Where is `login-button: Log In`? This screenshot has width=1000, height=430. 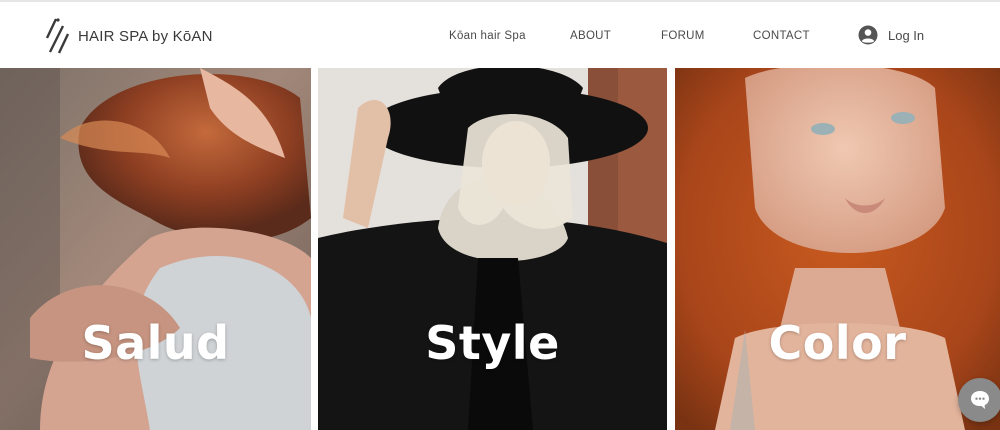
login-button: Log In is located at coordinates (891, 35).